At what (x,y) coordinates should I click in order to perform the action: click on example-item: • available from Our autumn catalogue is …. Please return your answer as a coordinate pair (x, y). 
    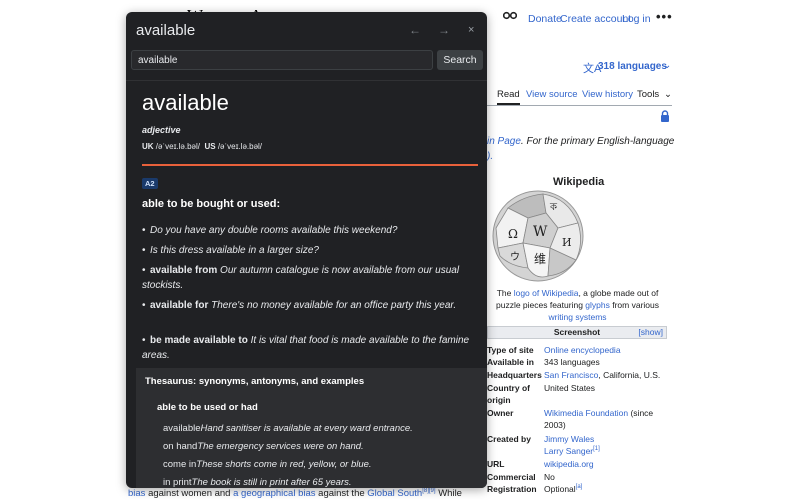
    Looking at the image, I should click on (301, 278).